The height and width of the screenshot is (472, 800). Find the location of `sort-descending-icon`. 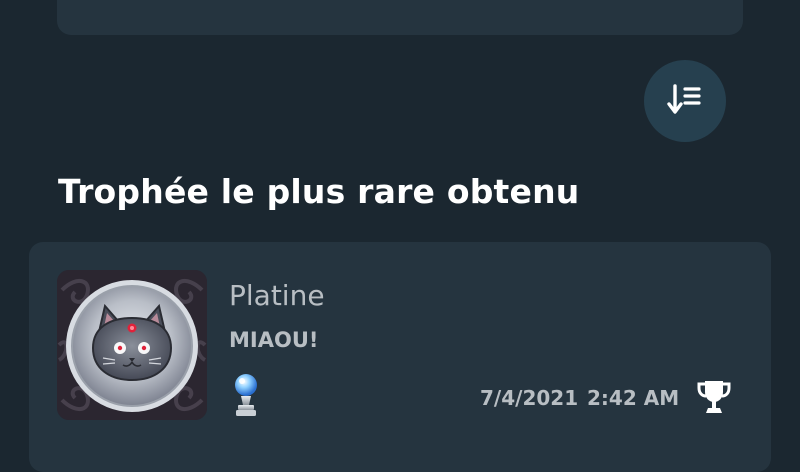

sort-descending-icon is located at coordinates (684, 99).